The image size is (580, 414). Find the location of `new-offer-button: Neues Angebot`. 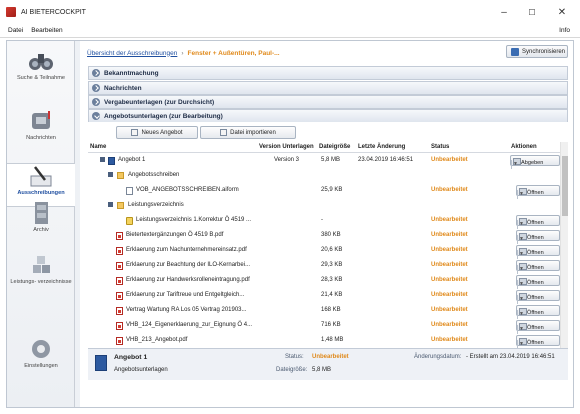

new-offer-button: Neues Angebot is located at coordinates (157, 132).